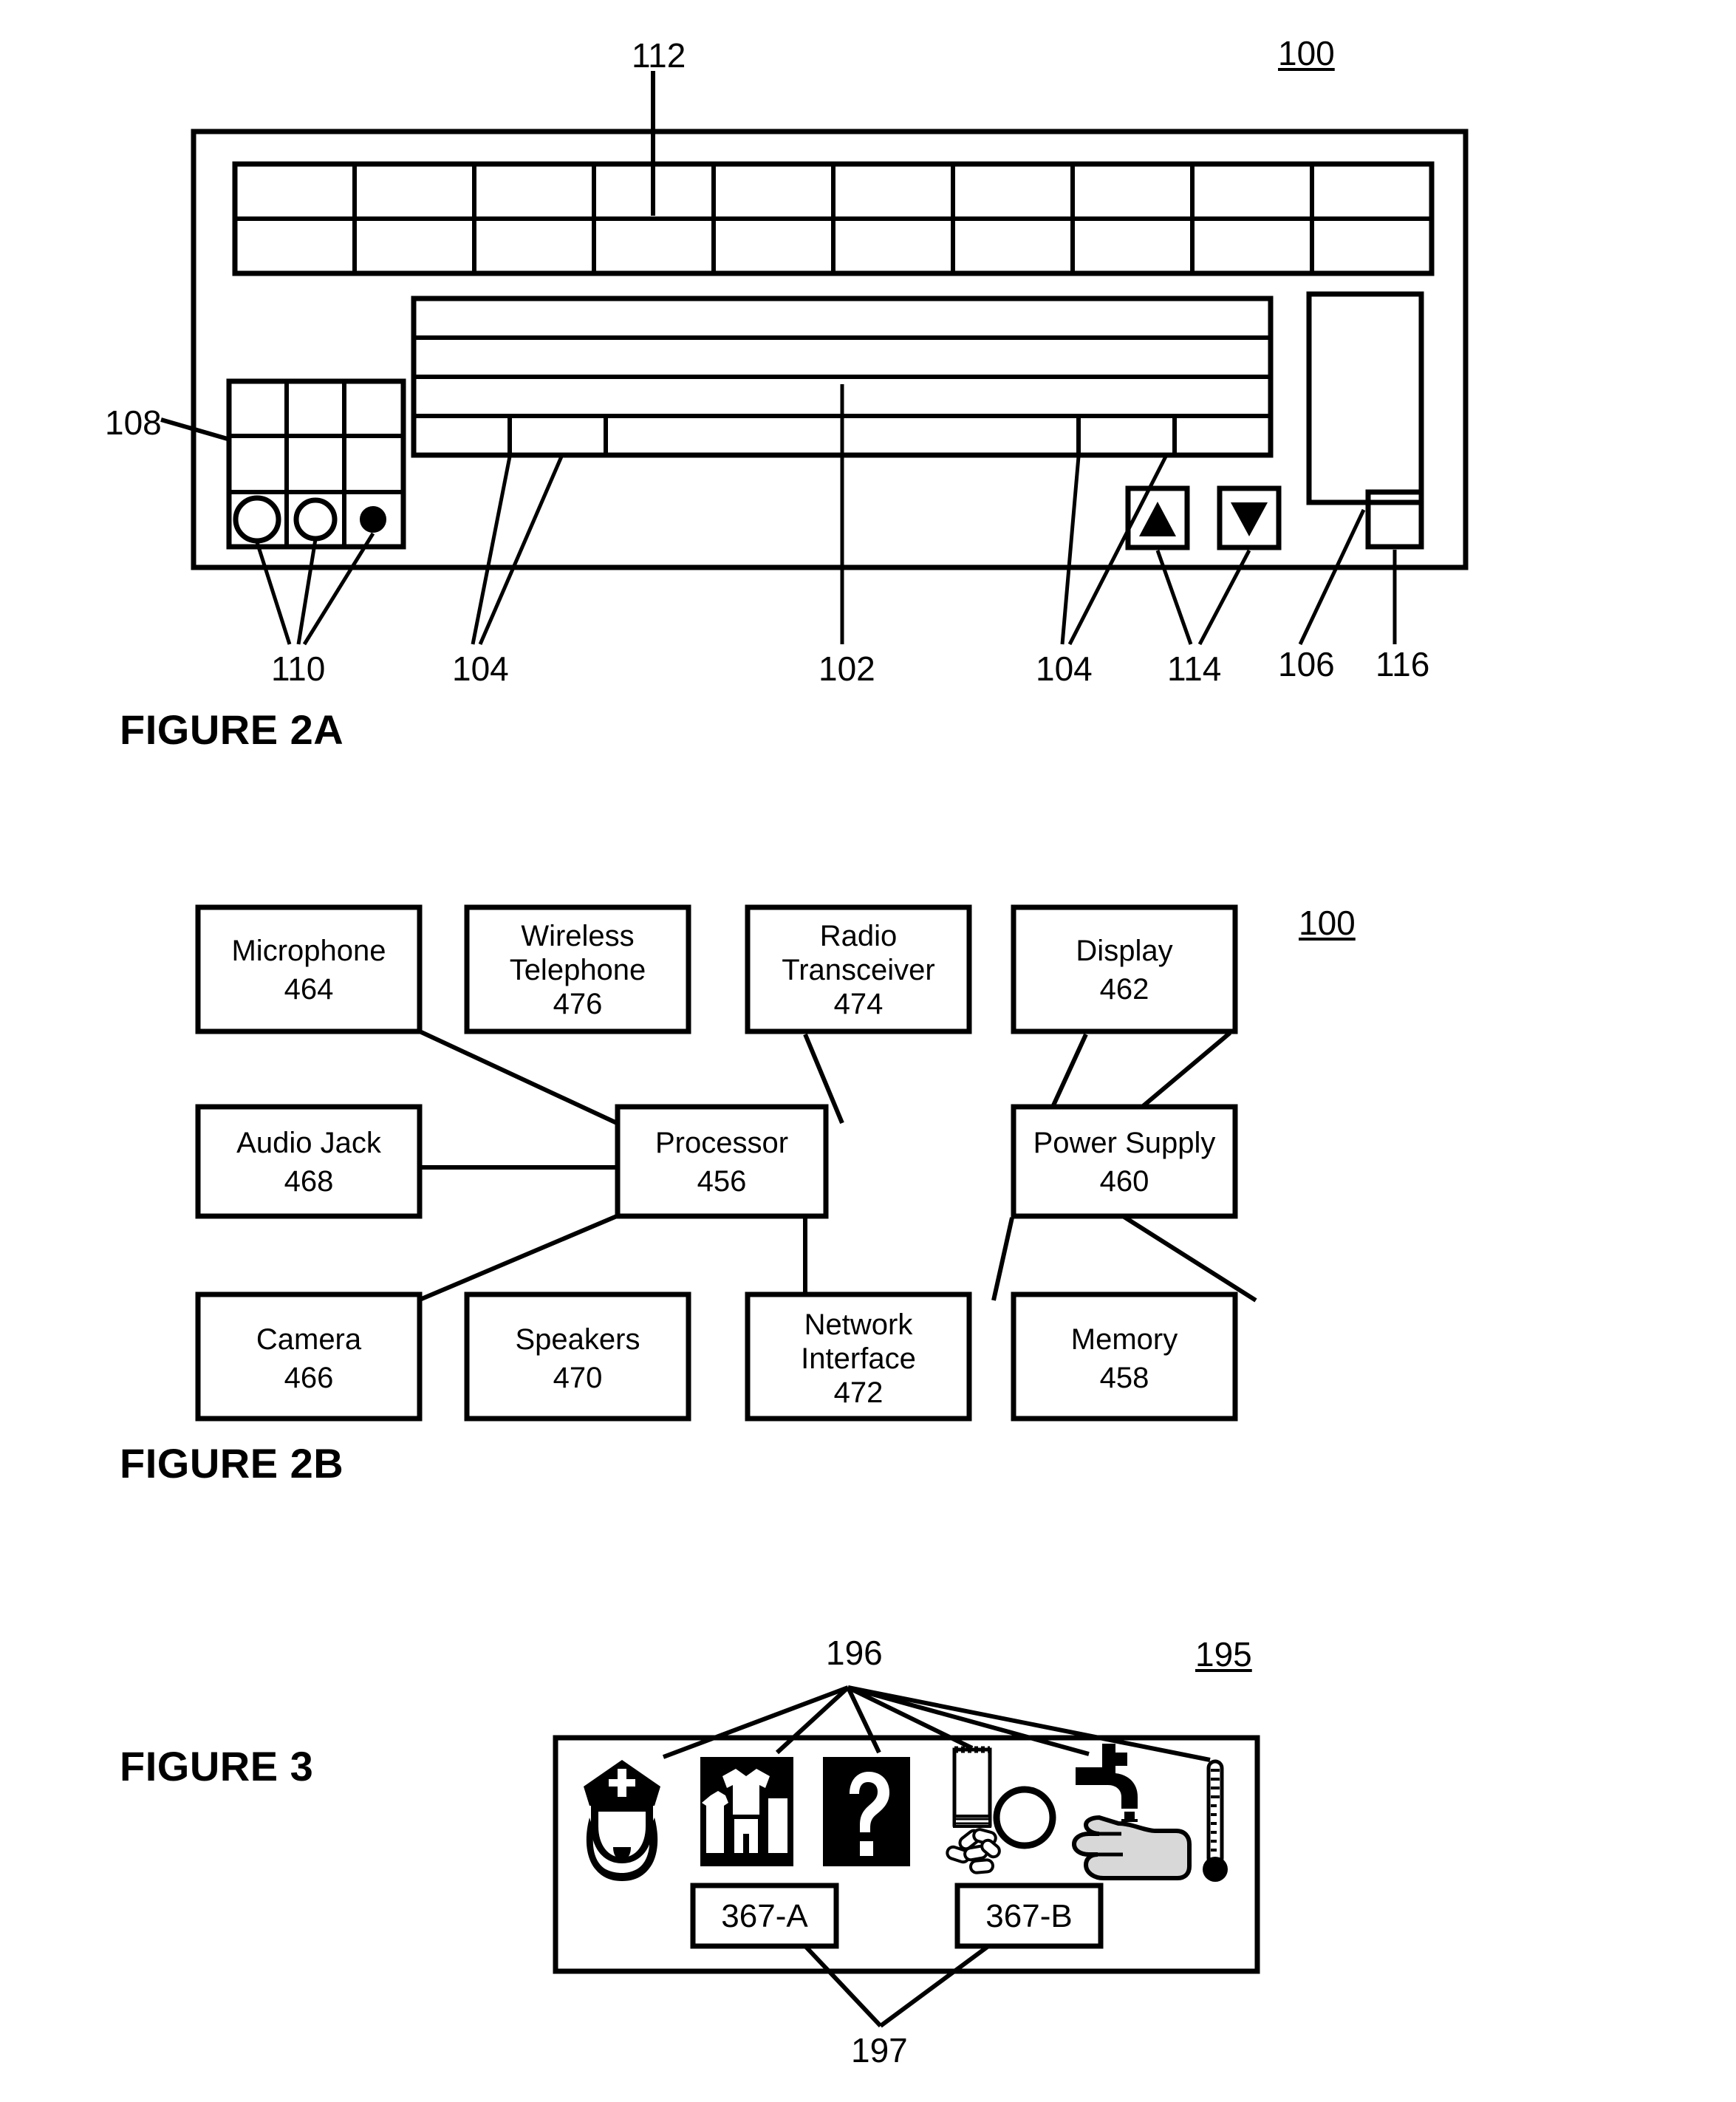  I want to click on block-ref-wireless-telephone: 476, so click(578, 1004).